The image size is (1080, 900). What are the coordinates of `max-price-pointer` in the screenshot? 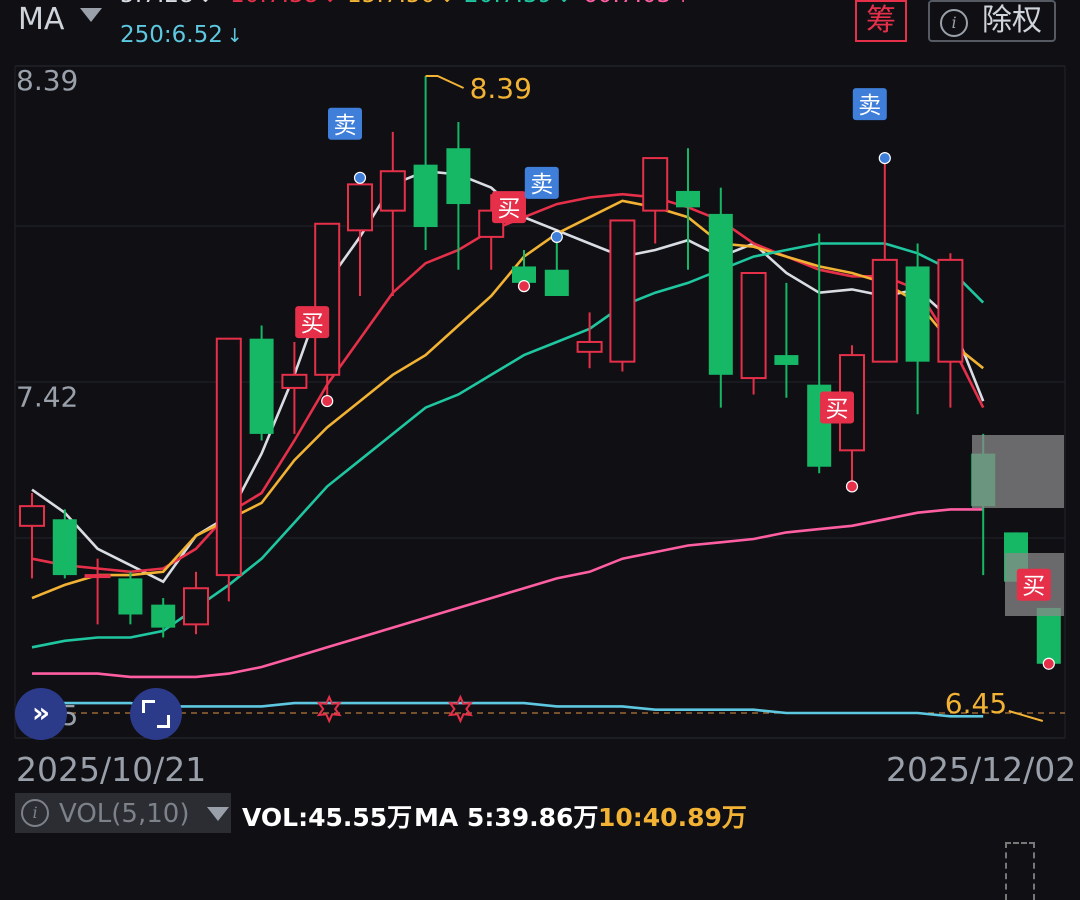 It's located at (445, 82).